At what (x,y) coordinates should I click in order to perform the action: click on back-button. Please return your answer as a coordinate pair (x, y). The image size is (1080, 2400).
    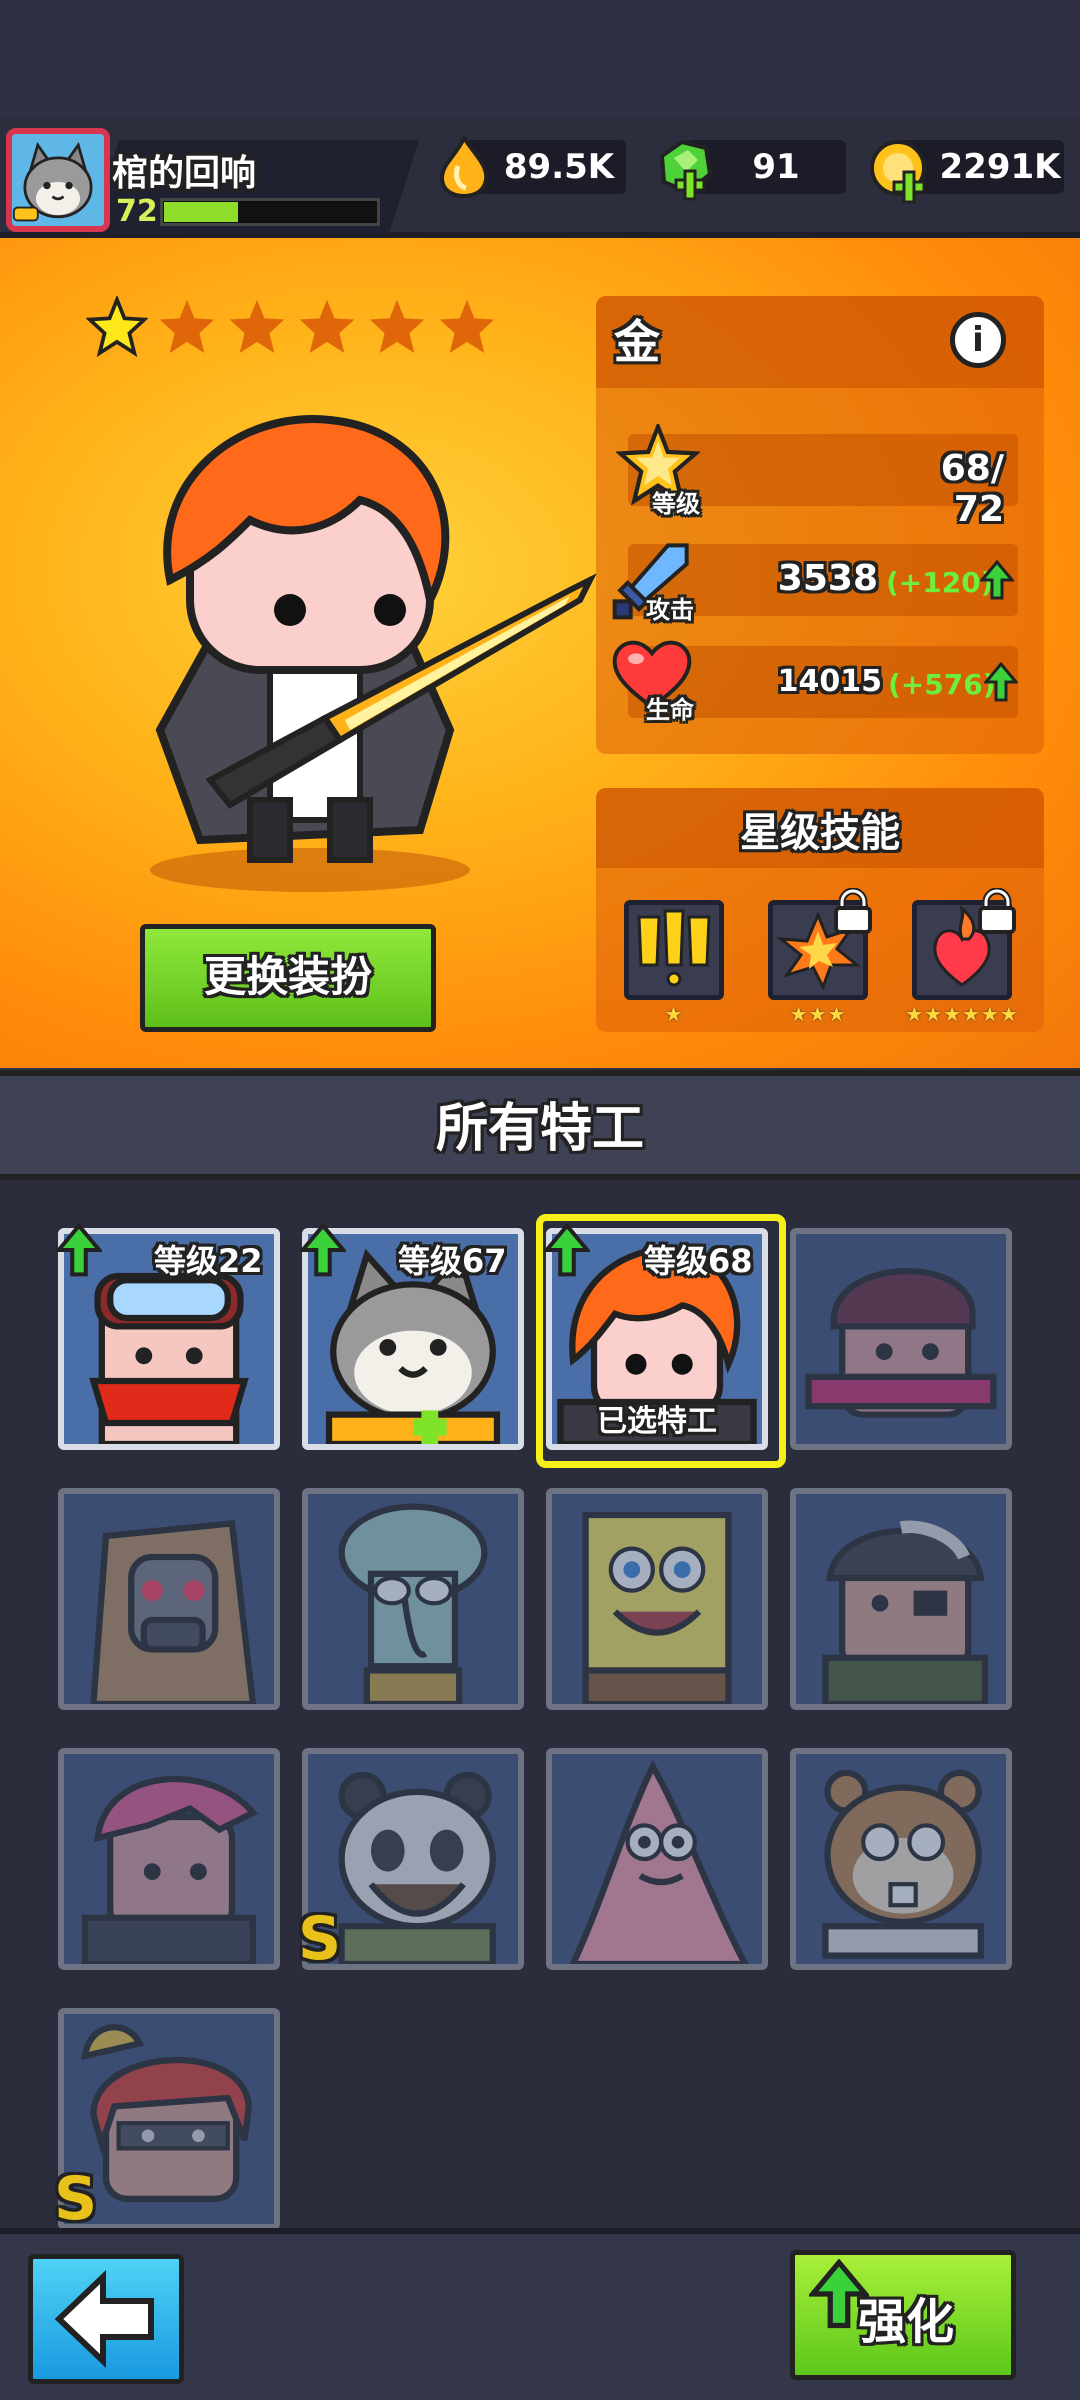
    Looking at the image, I should click on (106, 2319).